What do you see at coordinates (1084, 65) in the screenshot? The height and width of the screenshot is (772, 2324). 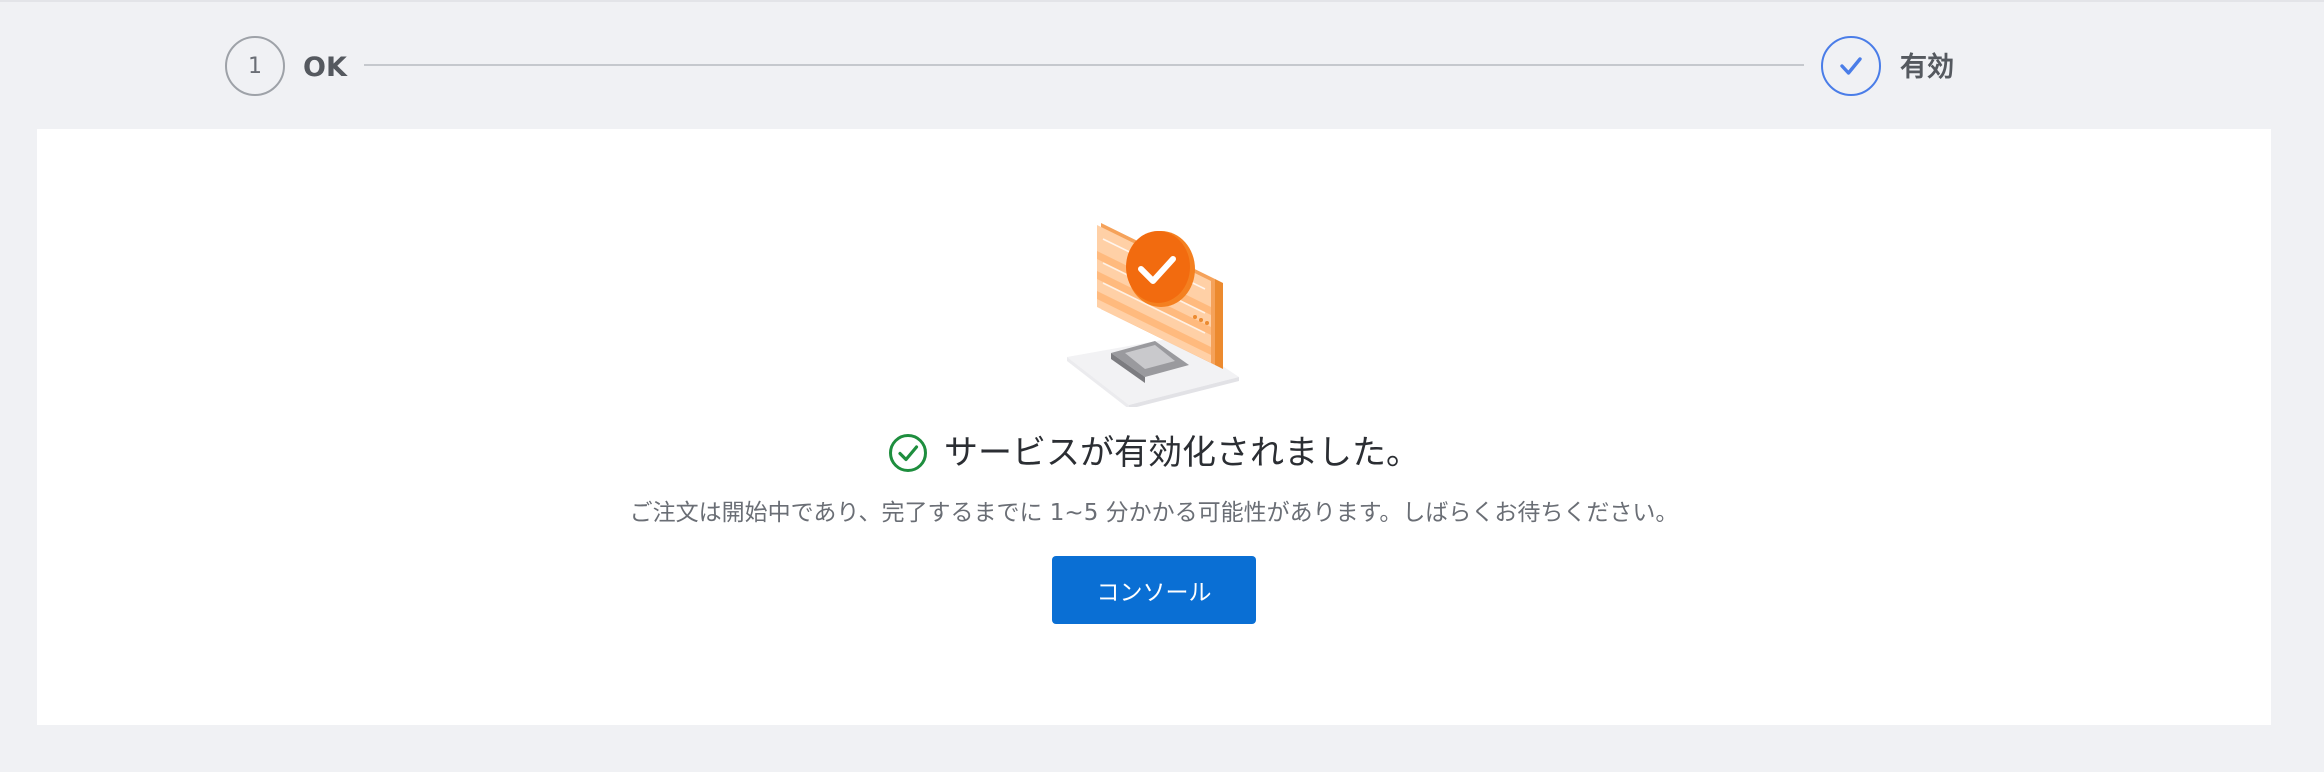 I see `step-connector-line` at bounding box center [1084, 65].